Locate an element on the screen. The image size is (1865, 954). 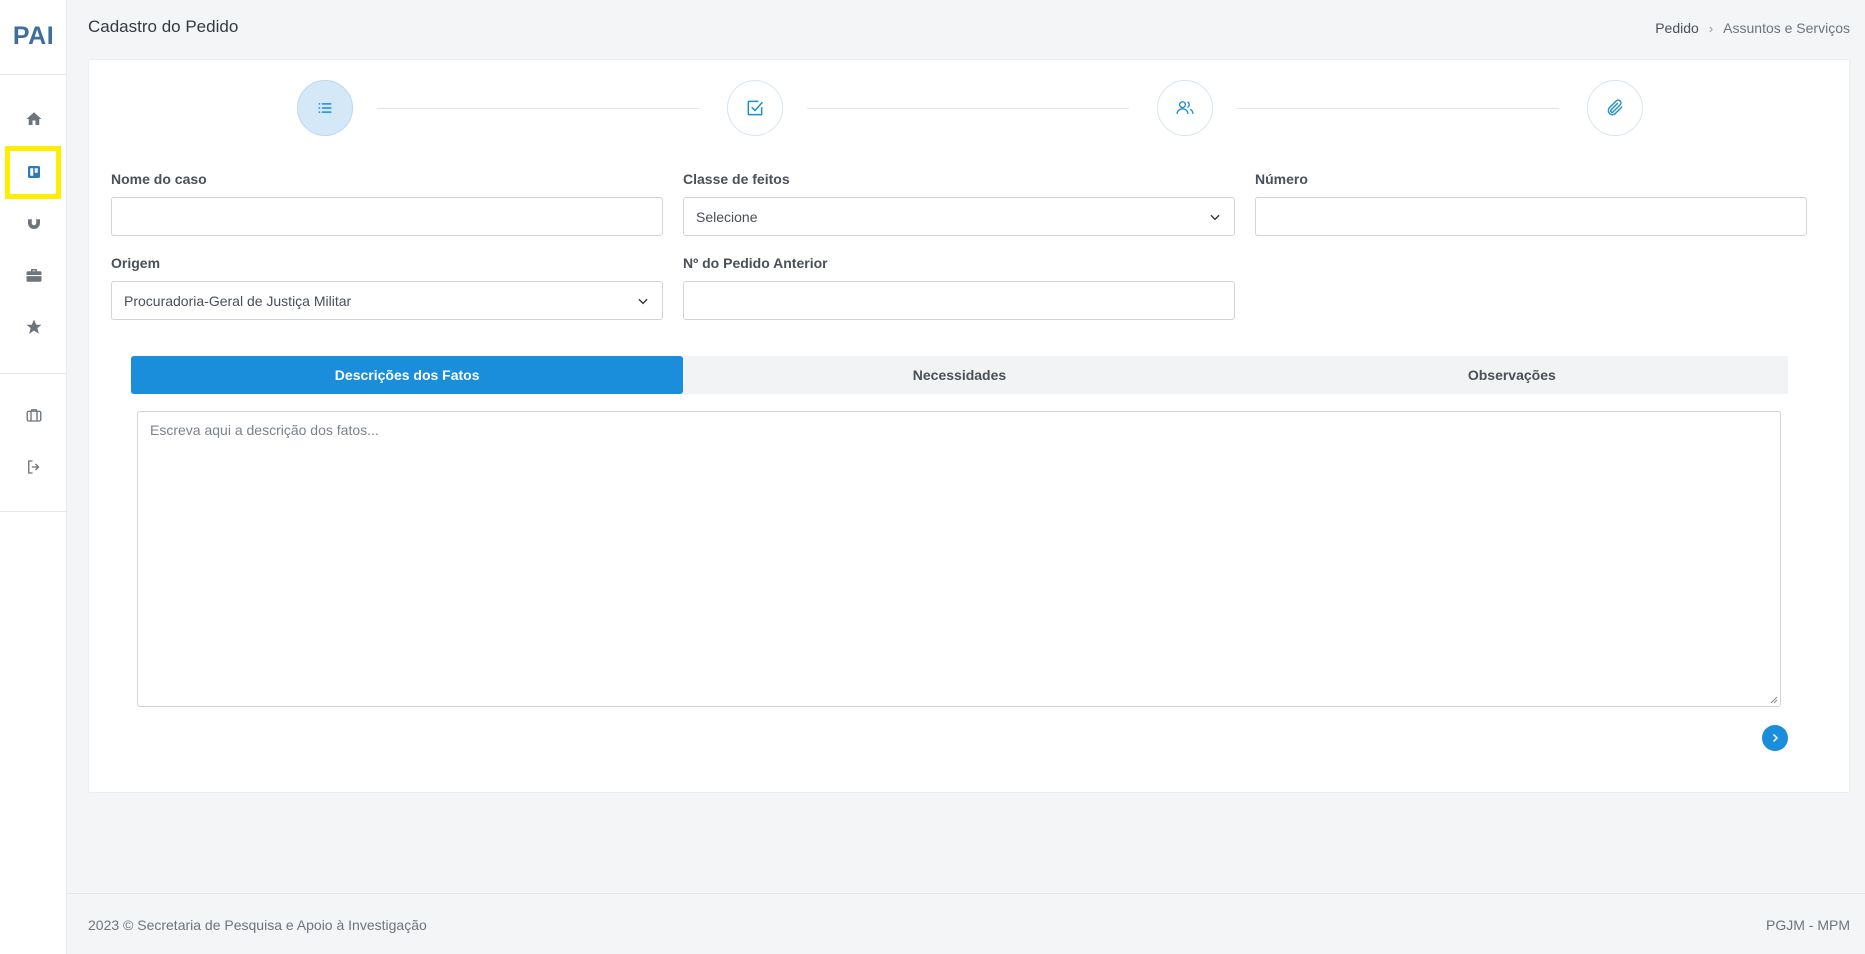
pedido-anterior-label: Nº do Pedido Anterior is located at coordinates (755, 263).